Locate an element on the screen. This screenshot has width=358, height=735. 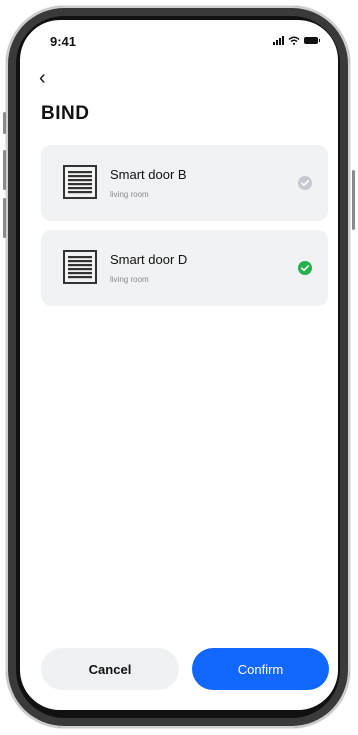
status-icons is located at coordinates (296, 40).